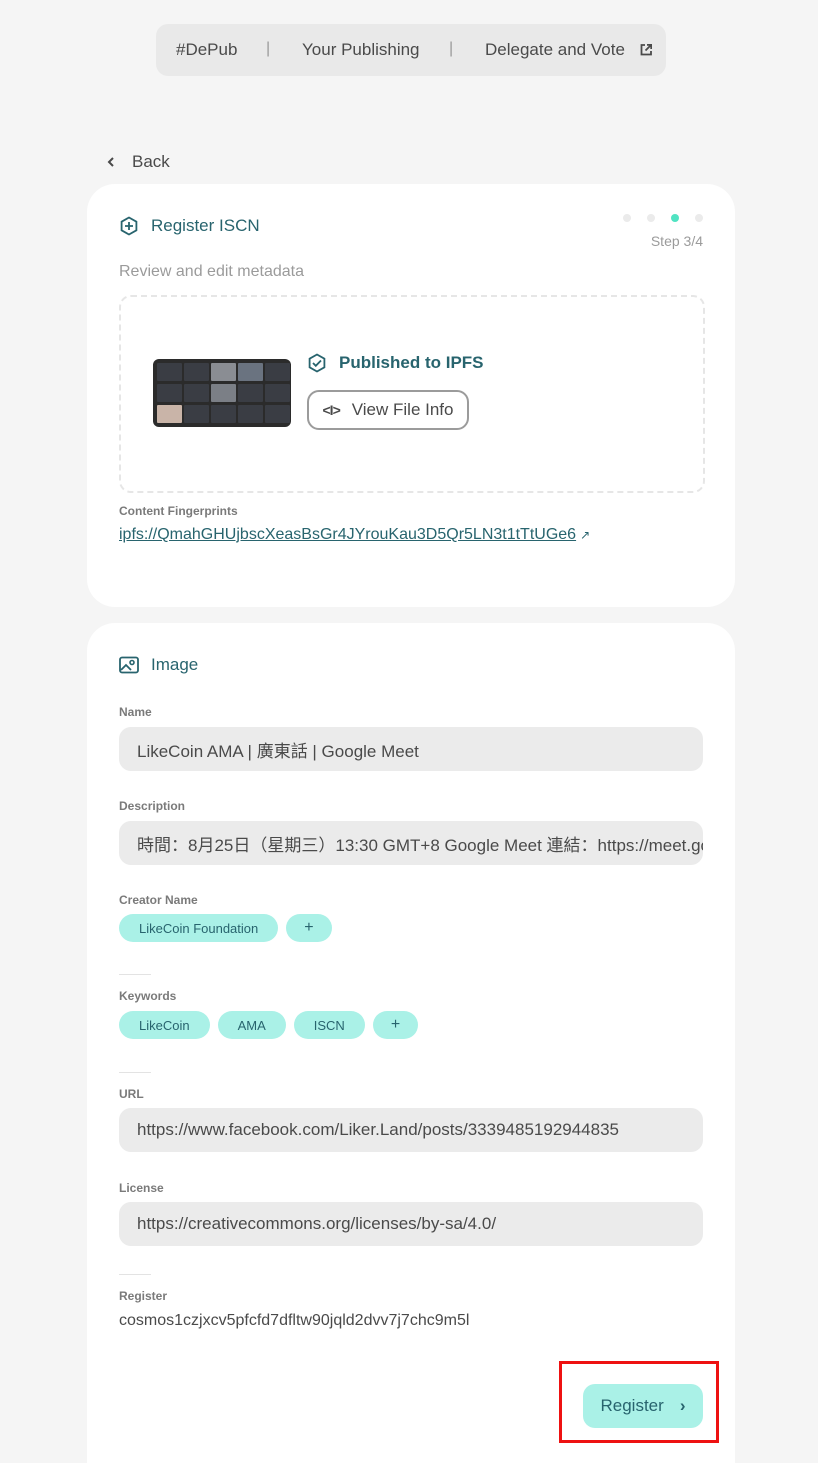 This screenshot has width=818, height=1463. What do you see at coordinates (110, 162) in the screenshot?
I see `chevron-left-icon` at bounding box center [110, 162].